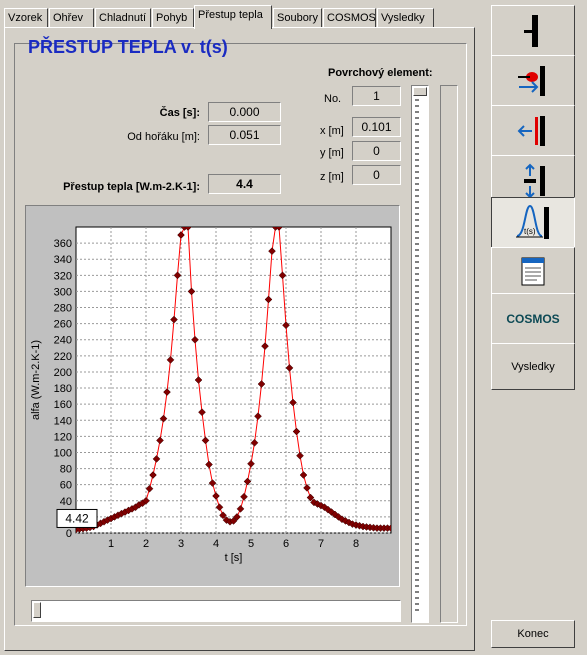 The height and width of the screenshot is (655, 587). What do you see at coordinates (332, 153) in the screenshot?
I see `y-label: y [m]` at bounding box center [332, 153].